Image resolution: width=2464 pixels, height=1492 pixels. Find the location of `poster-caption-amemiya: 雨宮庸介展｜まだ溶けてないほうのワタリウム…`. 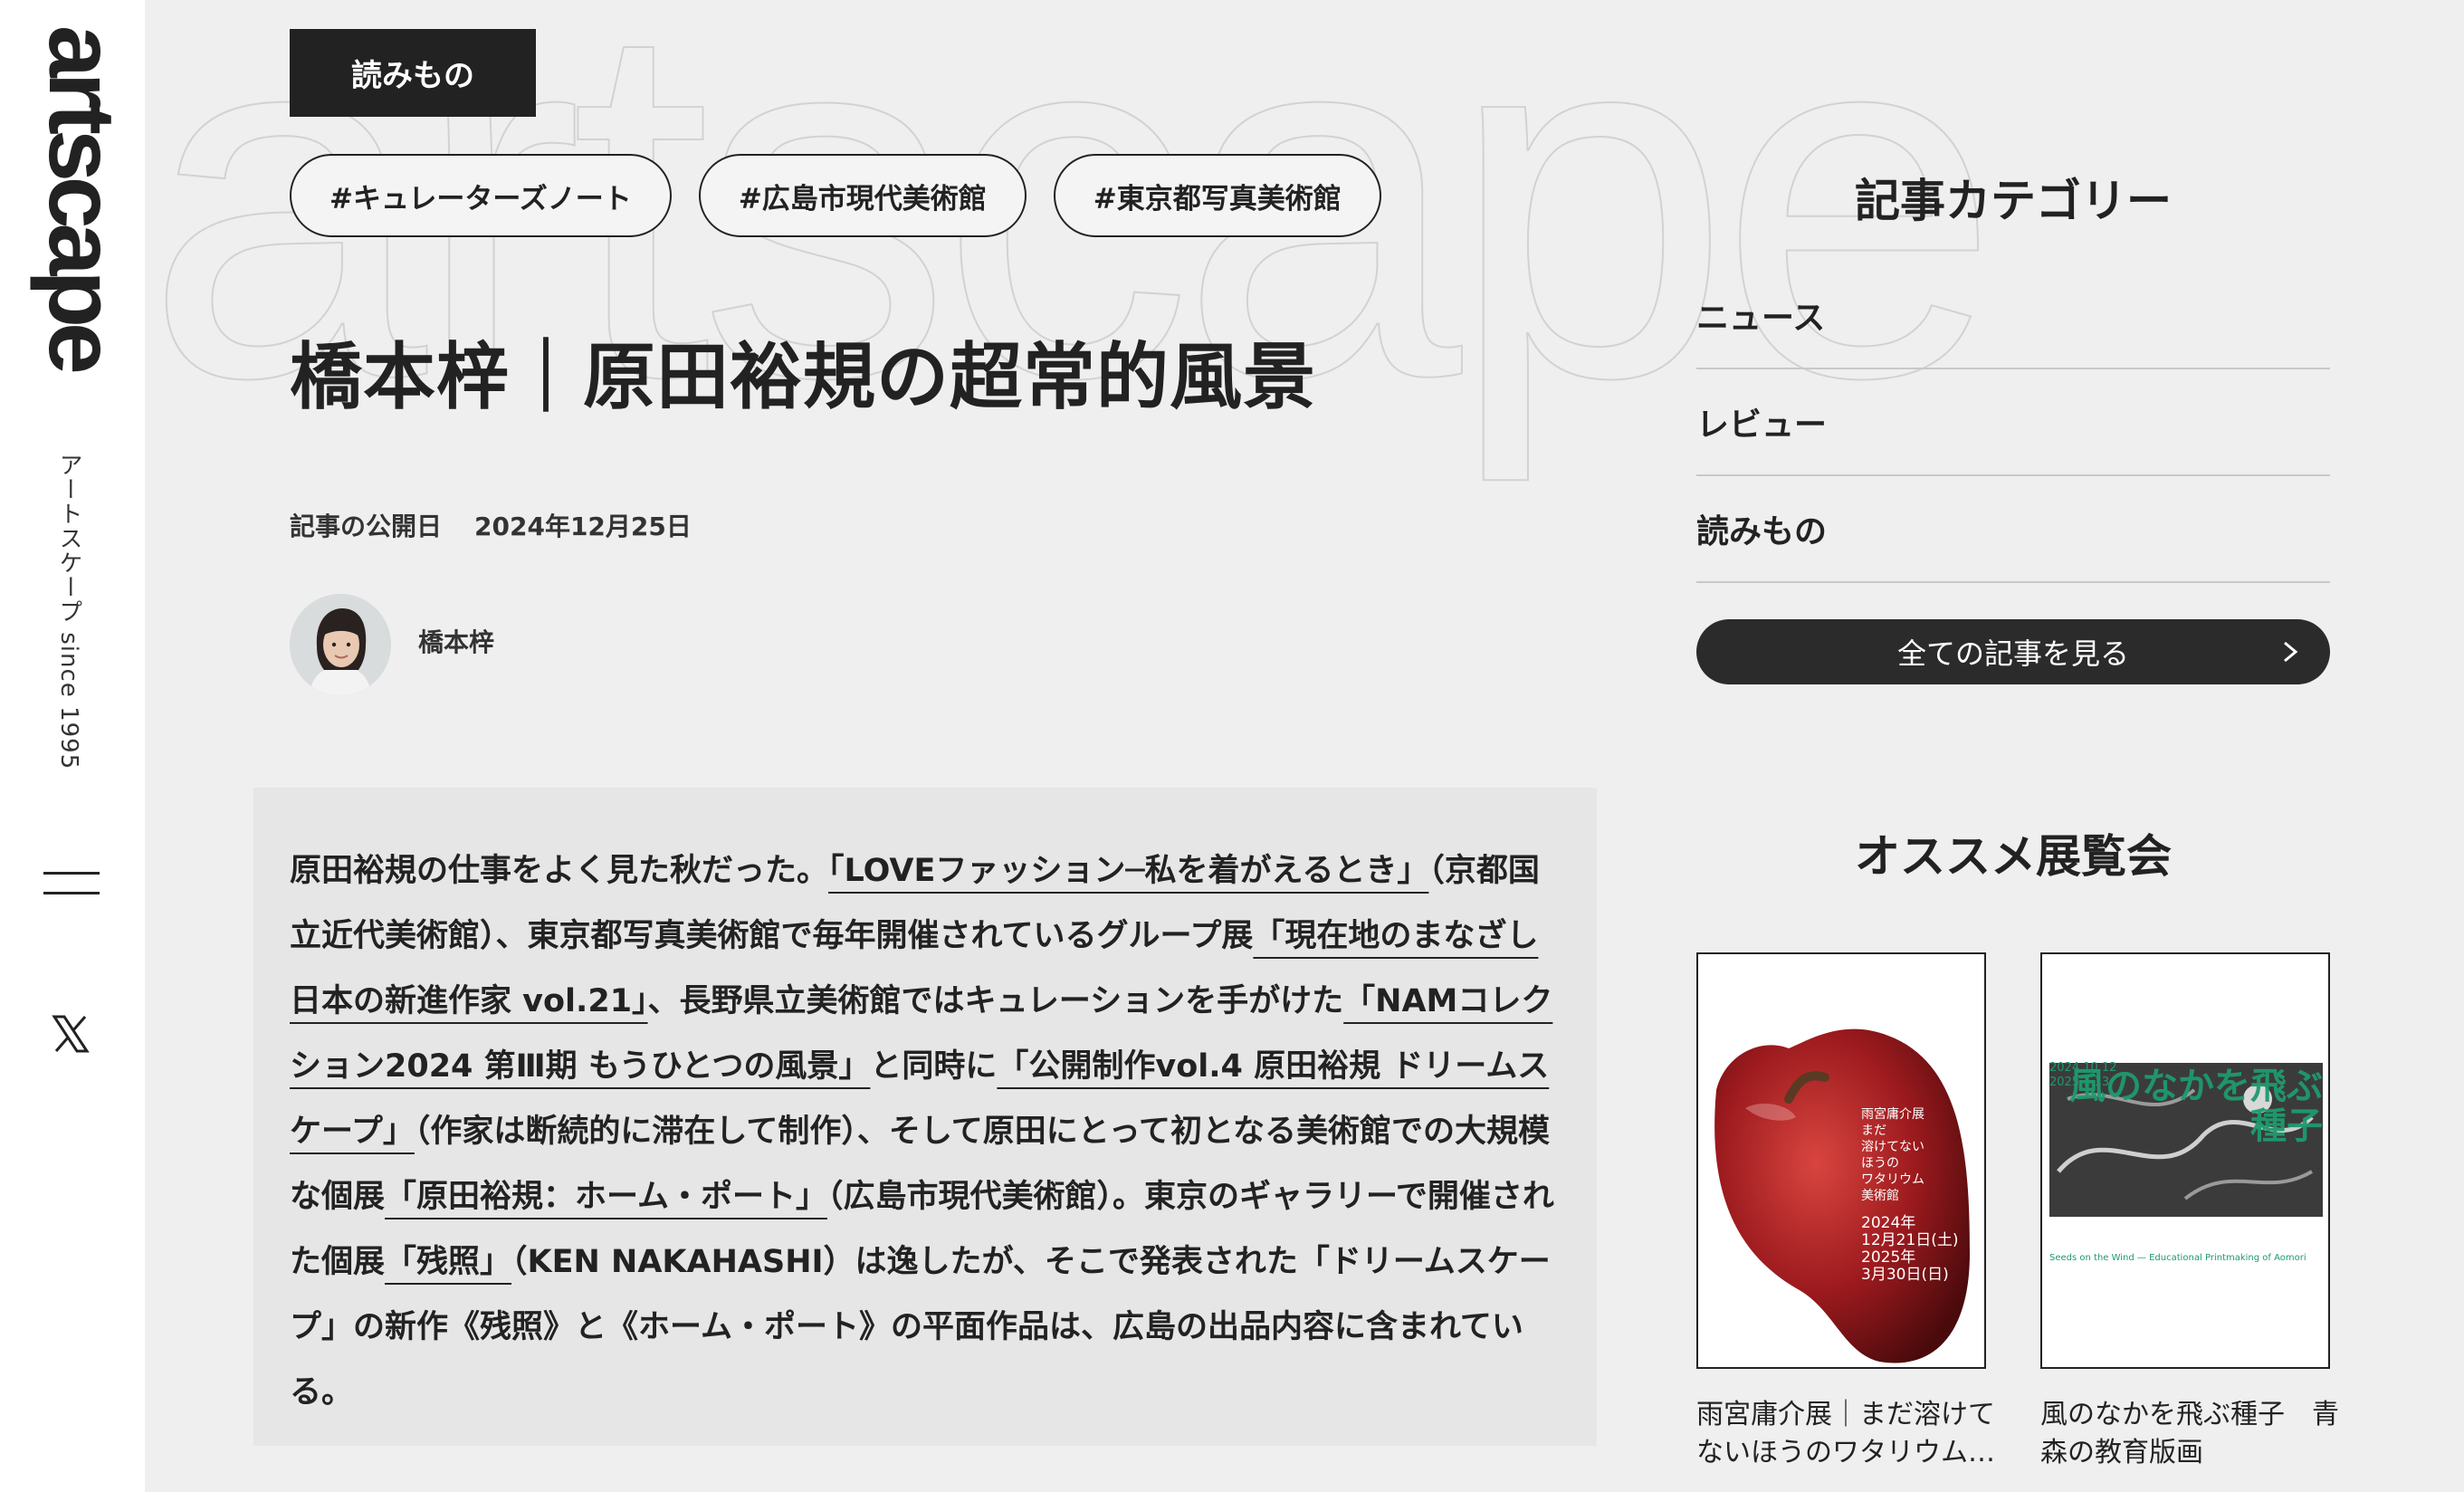

poster-caption-amemiya: 雨宮庸介展｜まだ溶けてないほうのワタリウム… is located at coordinates (1845, 1434).